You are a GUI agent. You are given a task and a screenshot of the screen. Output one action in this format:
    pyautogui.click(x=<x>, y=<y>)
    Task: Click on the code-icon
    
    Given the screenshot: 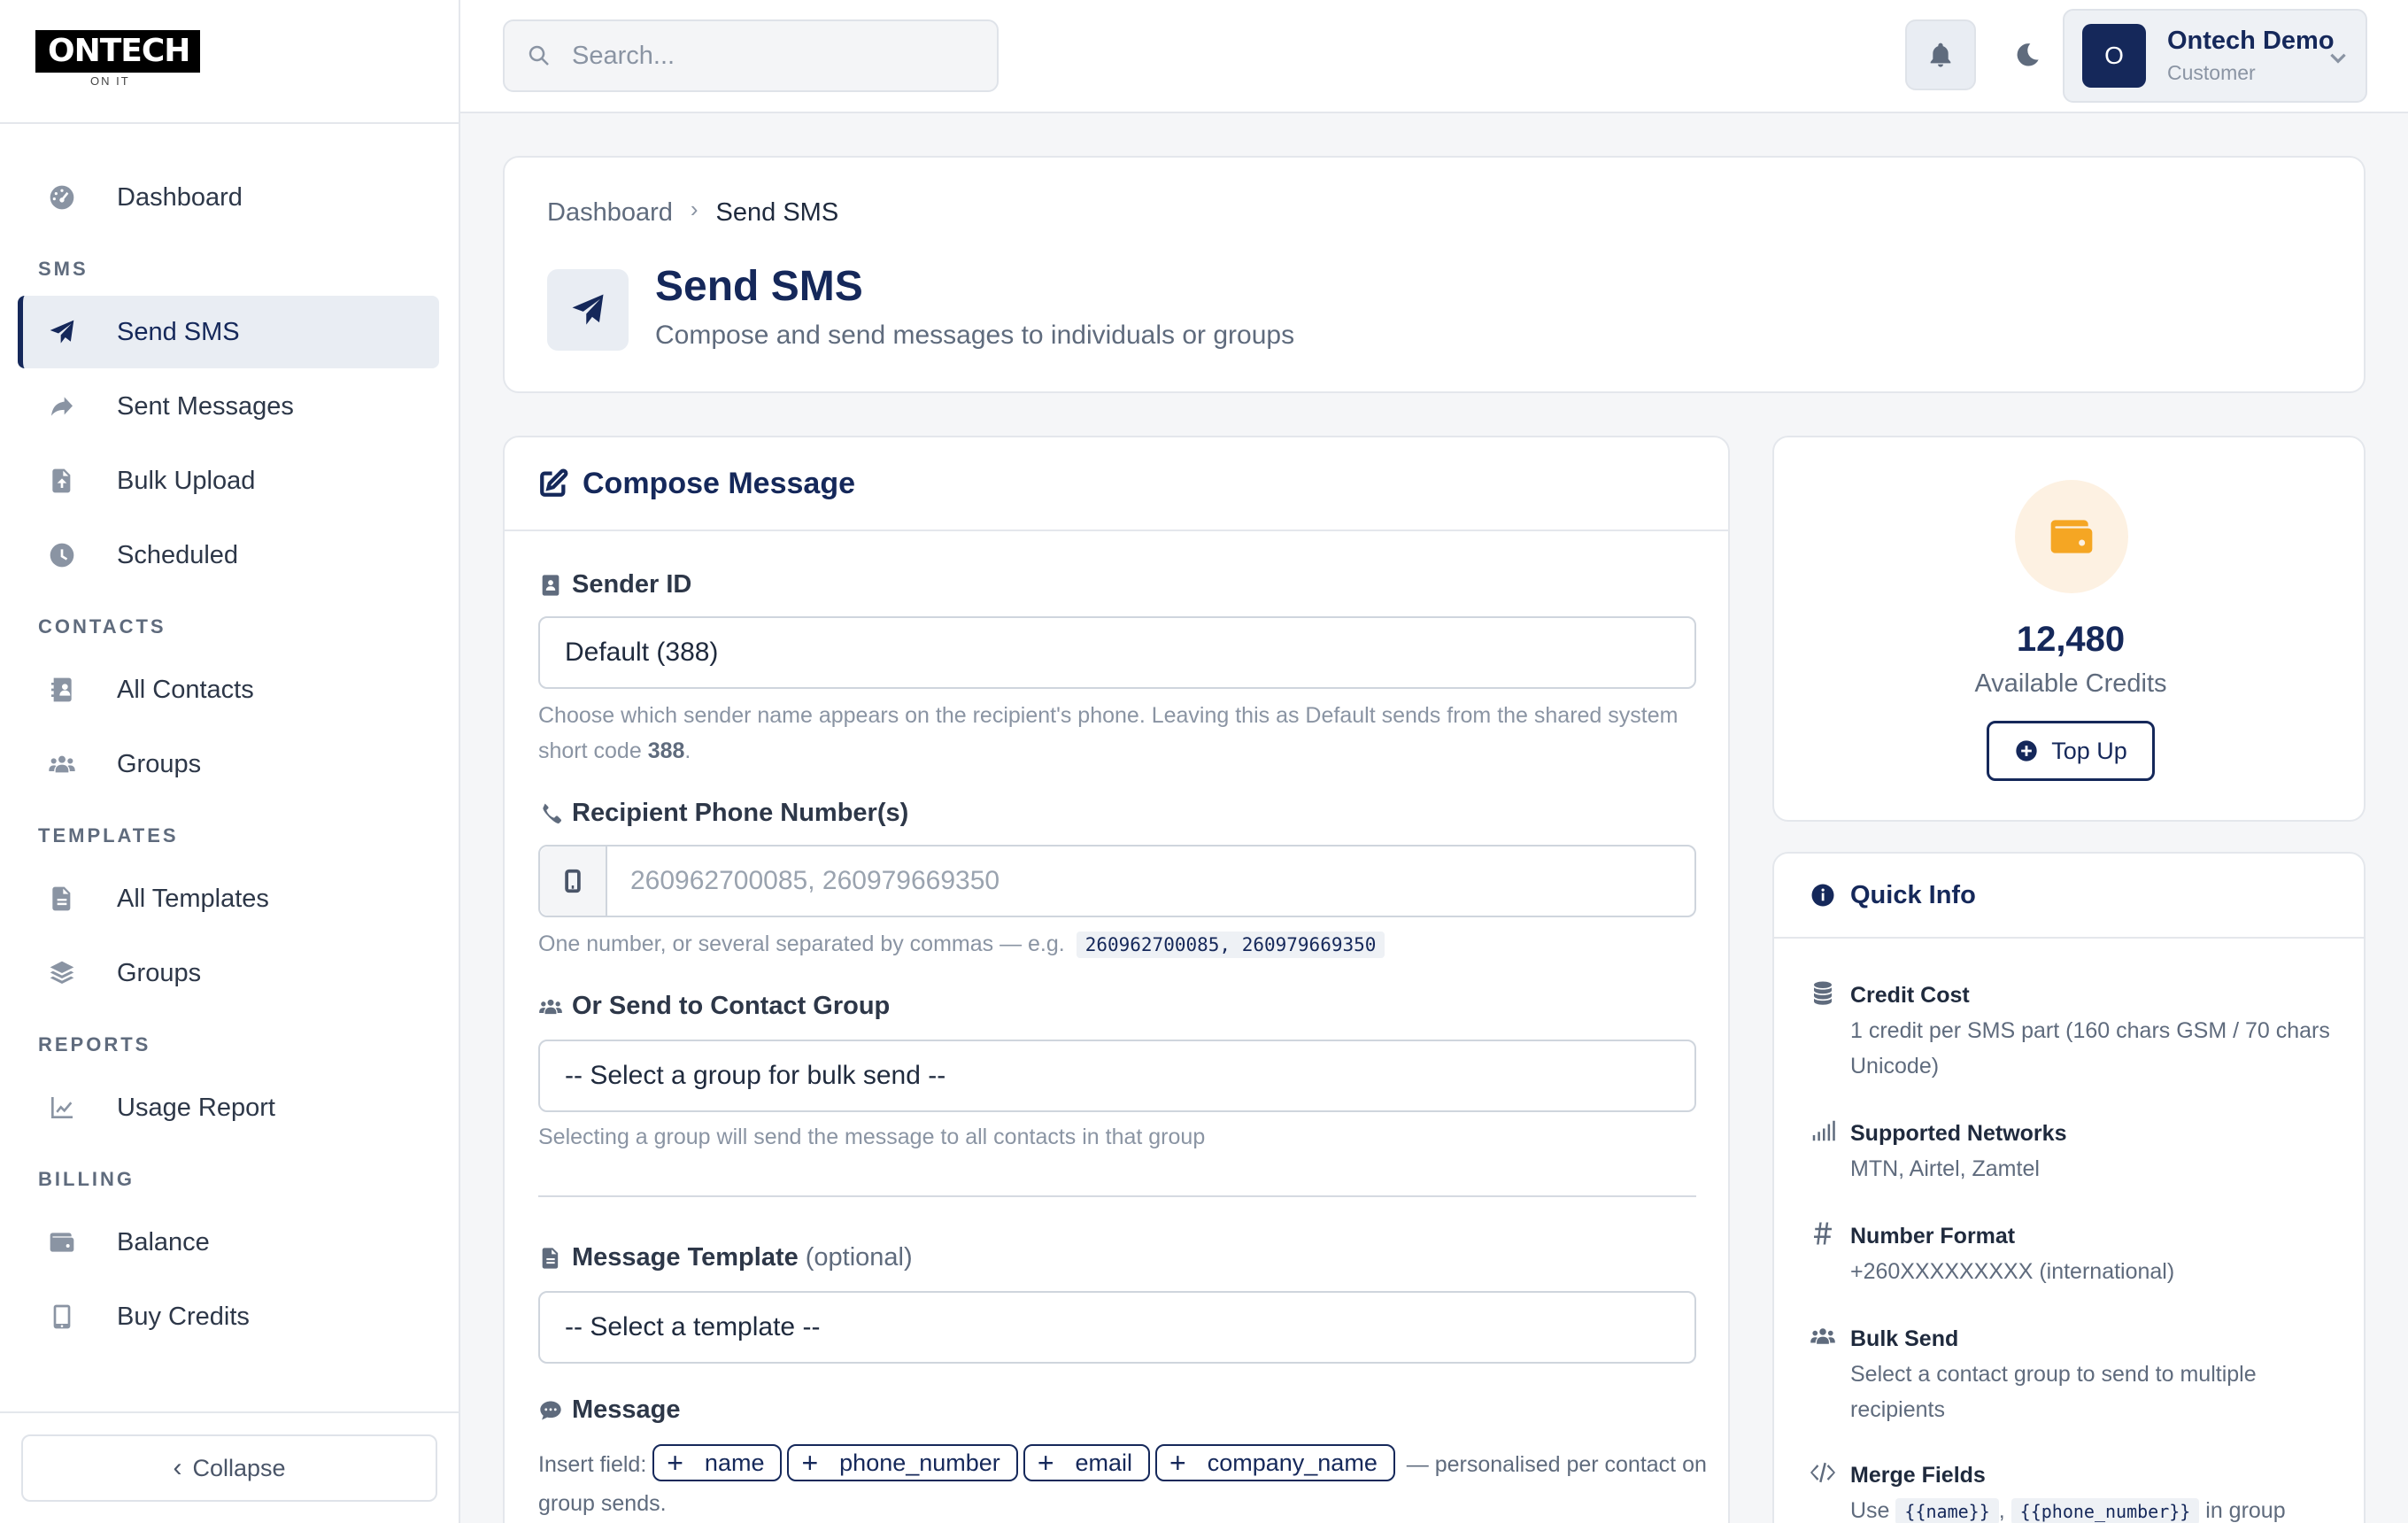 What is the action you would take?
    pyautogui.click(x=1825, y=1474)
    